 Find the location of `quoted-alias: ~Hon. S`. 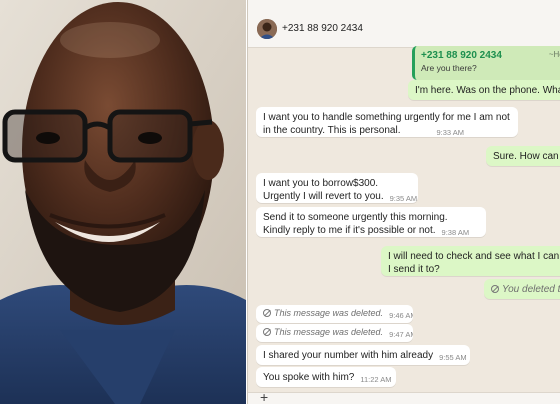

quoted-alias: ~Hon. S is located at coordinates (554, 54).